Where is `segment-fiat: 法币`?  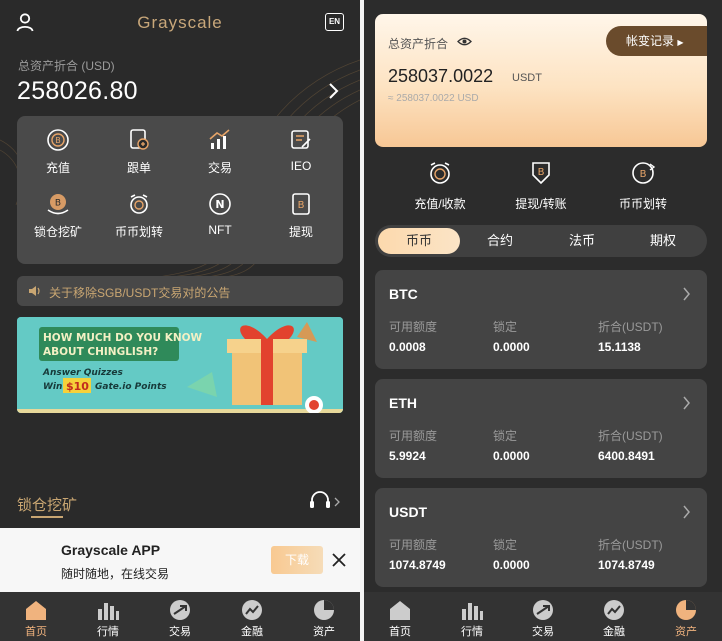 segment-fiat: 法币 is located at coordinates (582, 241).